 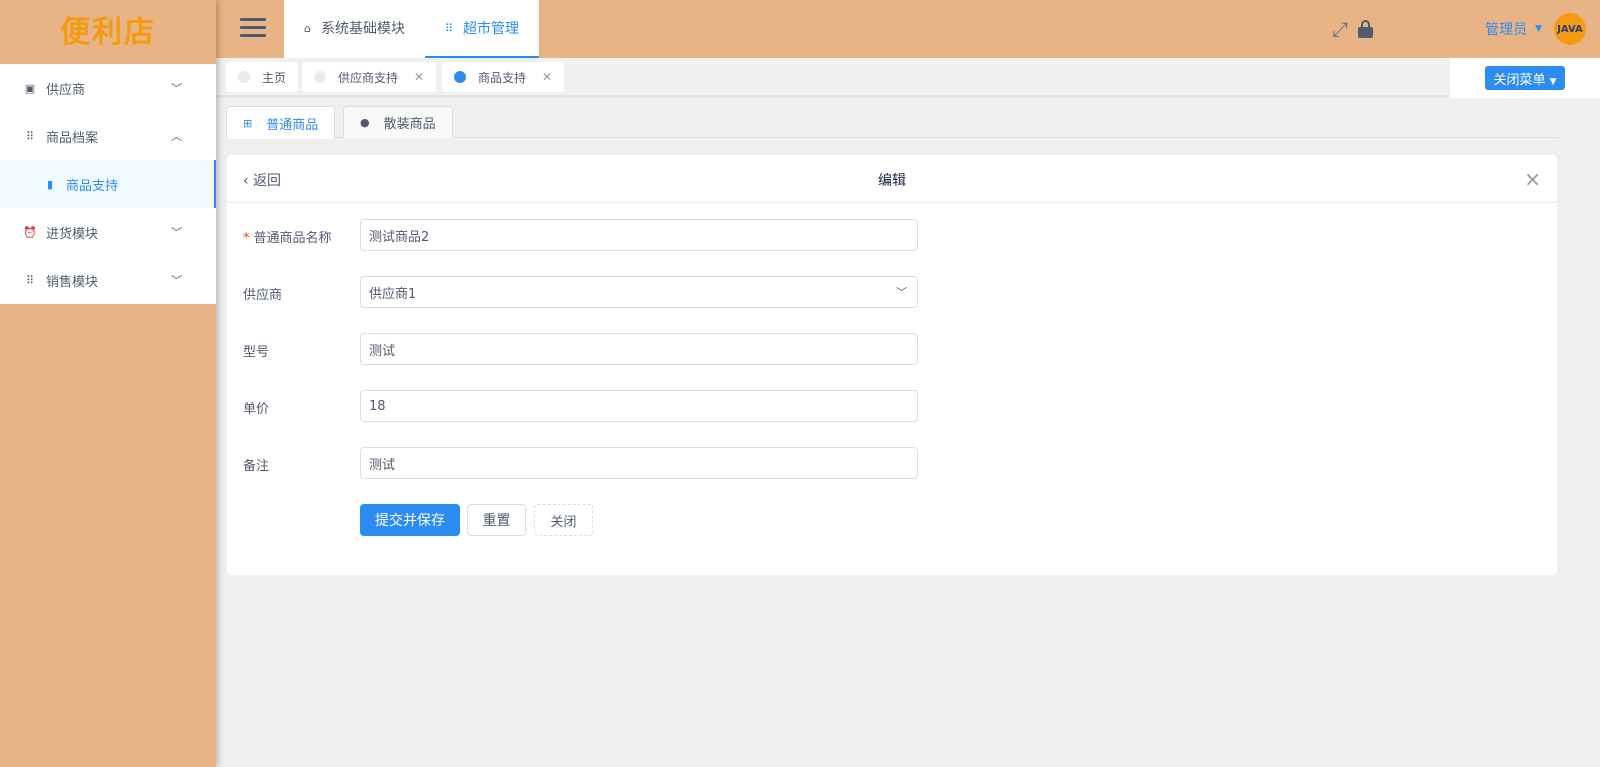 I want to click on sidebar-item-product-support: ▮ 商品支持, so click(x=108, y=184).